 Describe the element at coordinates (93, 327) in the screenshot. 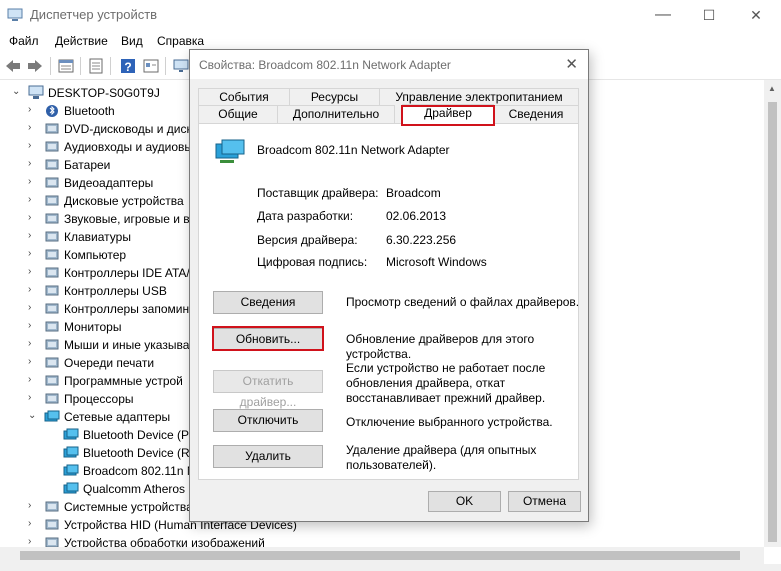

I see `tree-item-label: Мониторы` at that location.